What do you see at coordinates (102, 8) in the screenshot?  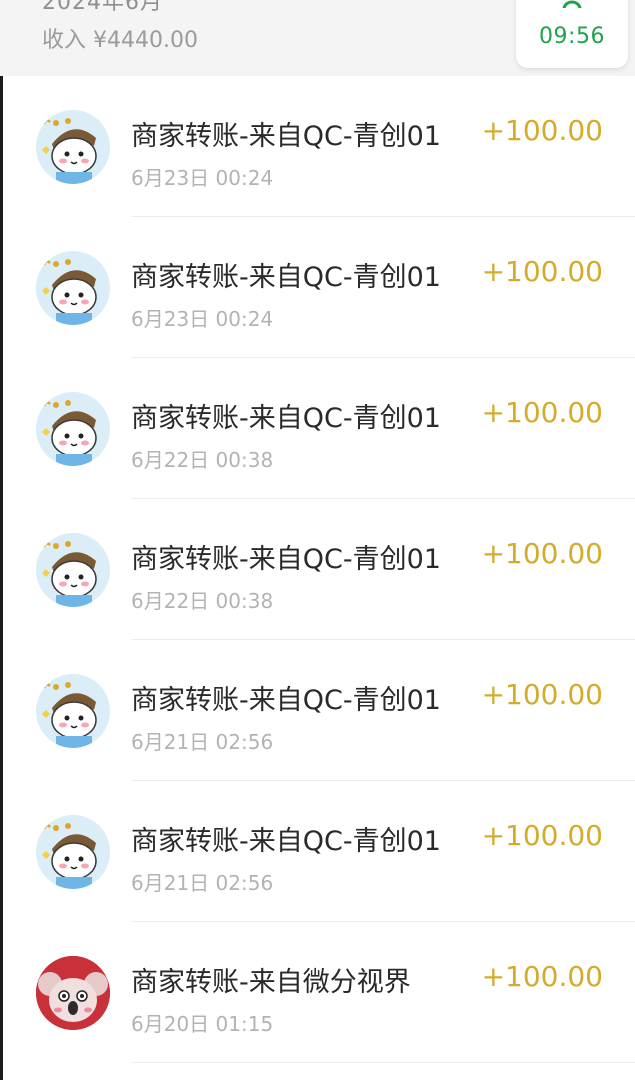 I see `month-label: 2024年6月` at bounding box center [102, 8].